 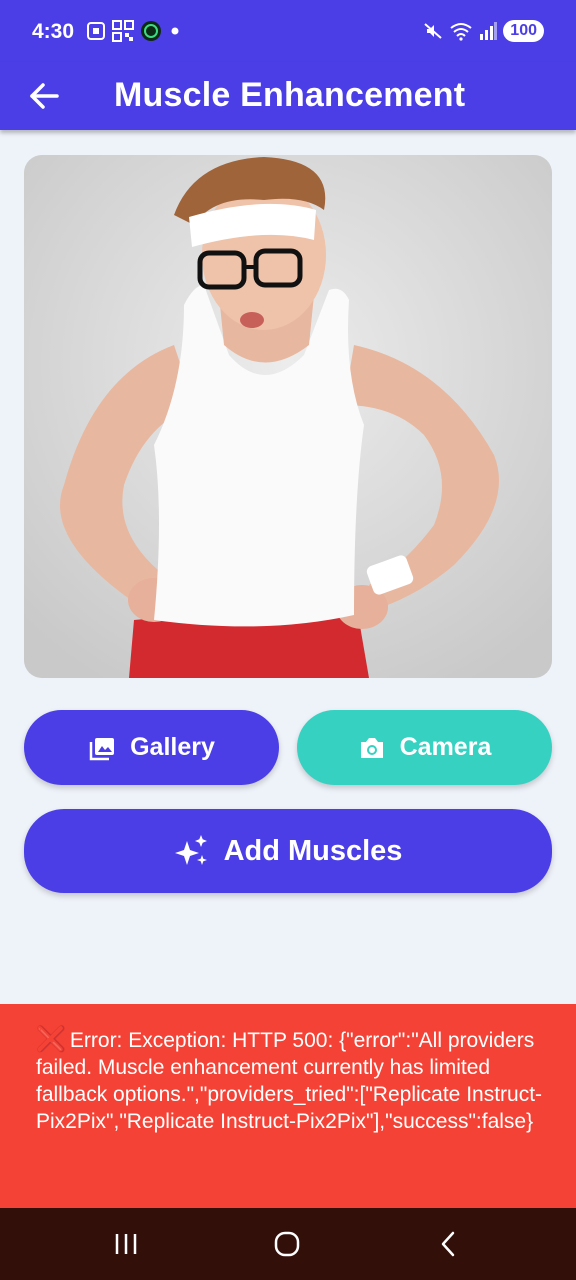 I want to click on recent-apps-button, so click(x=126, y=1244).